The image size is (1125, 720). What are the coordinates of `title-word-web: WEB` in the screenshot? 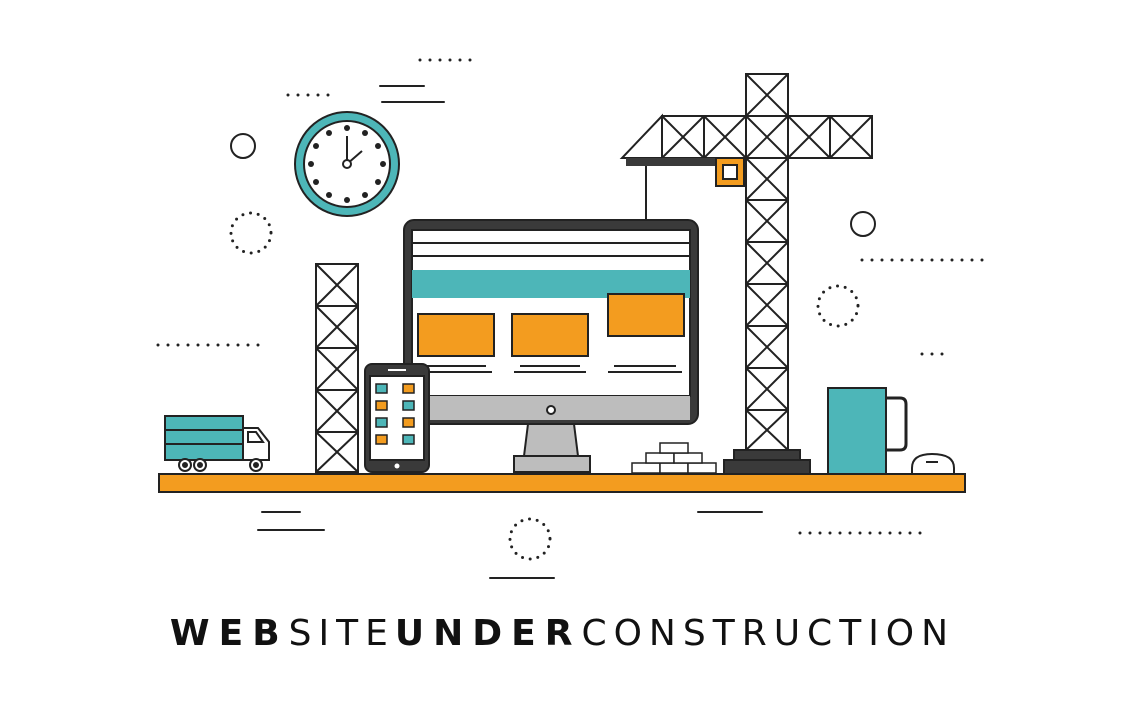 It's located at (229, 633).